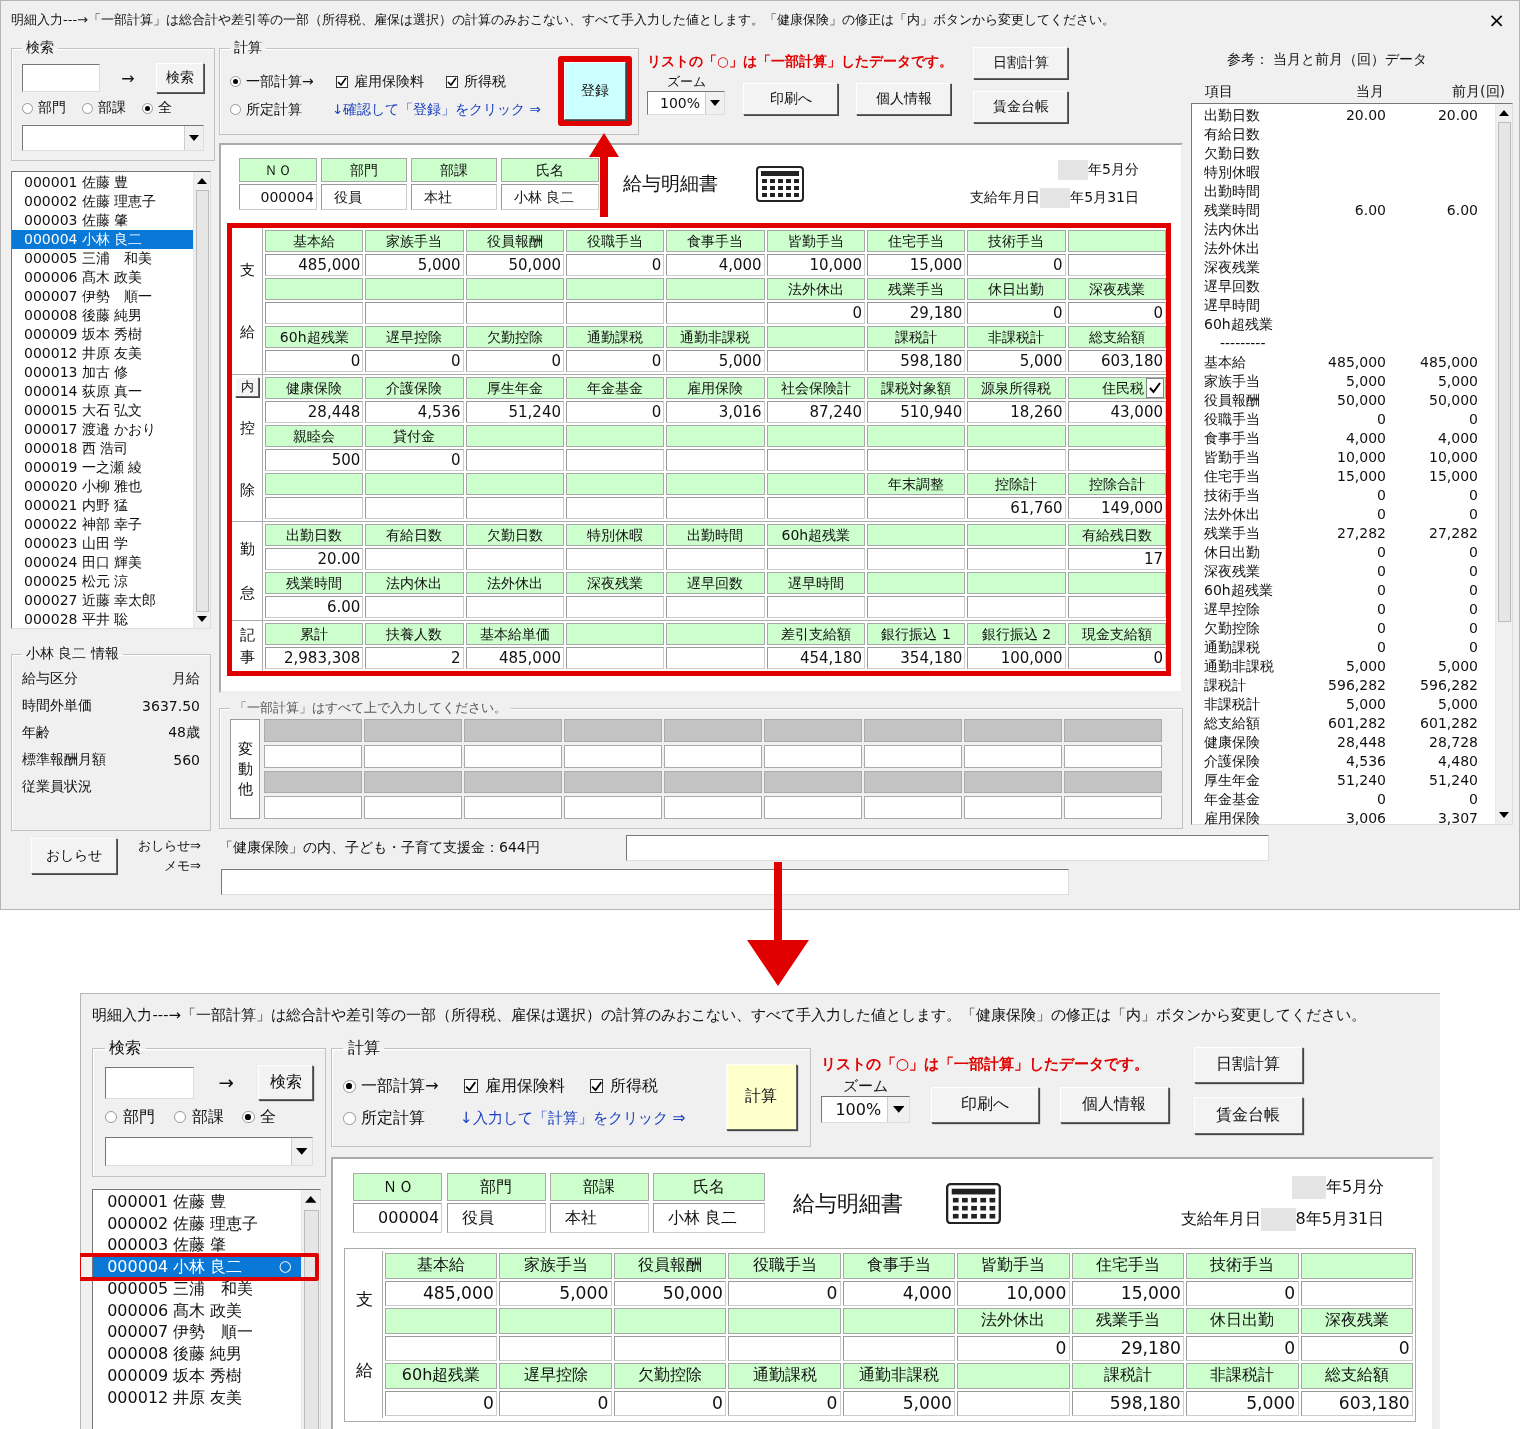  What do you see at coordinates (102, 239) in the screenshot?
I see `employee-list-item: 000004 小林 良二` at bounding box center [102, 239].